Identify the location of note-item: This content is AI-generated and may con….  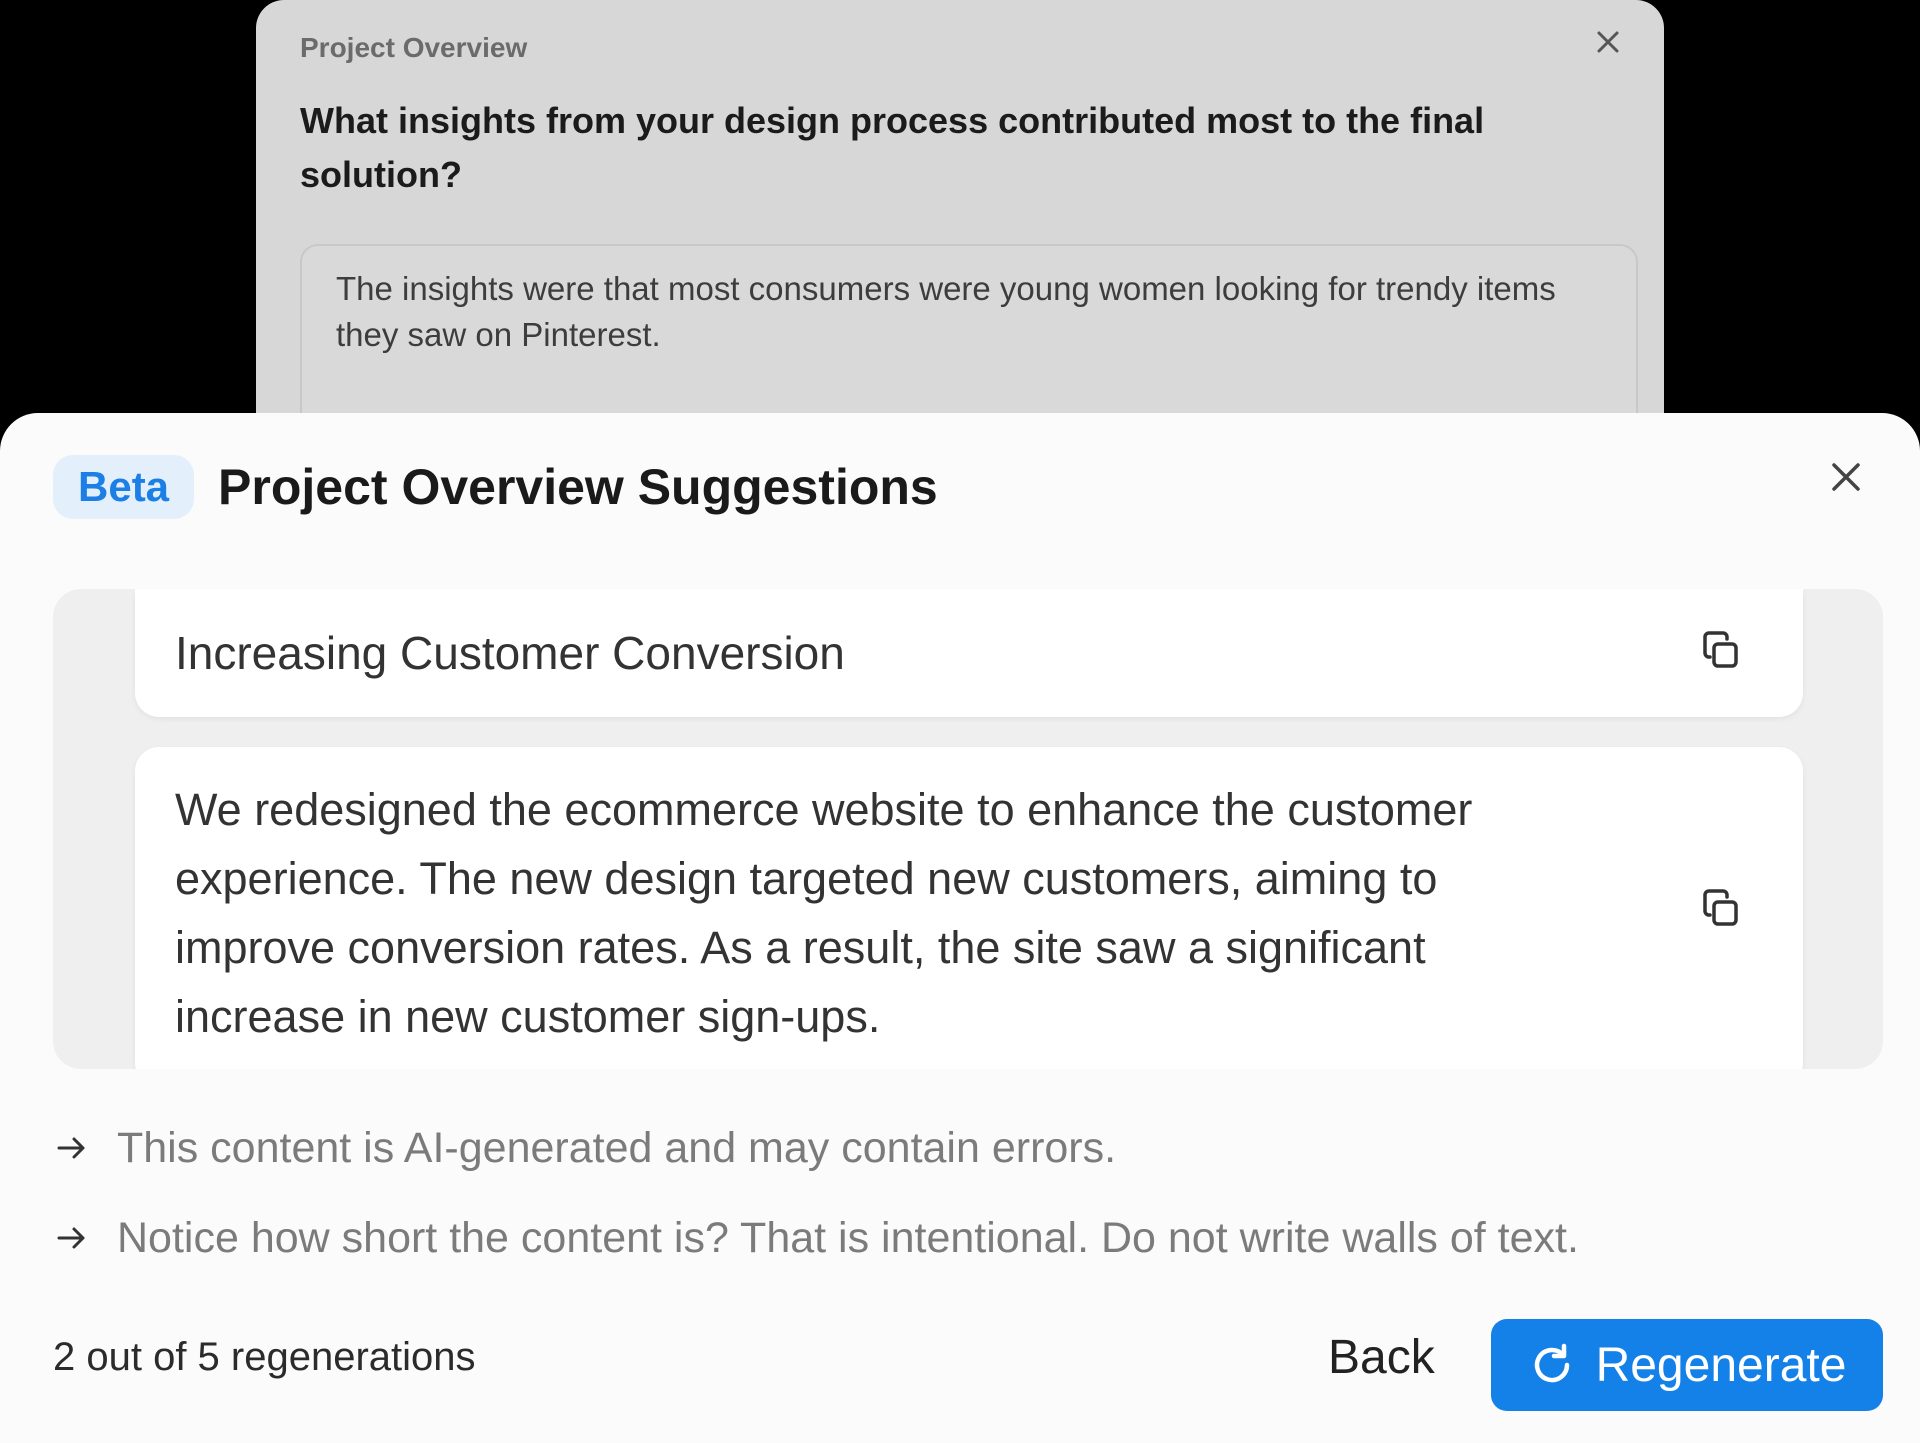
(817, 1148).